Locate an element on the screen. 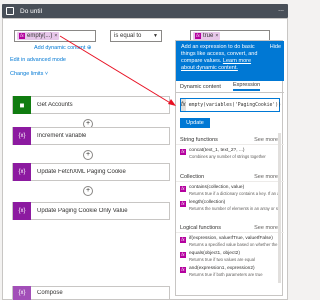 The height and width of the screenshot is (300, 320). do-until-title: Do until is located at coordinates (31, 11).